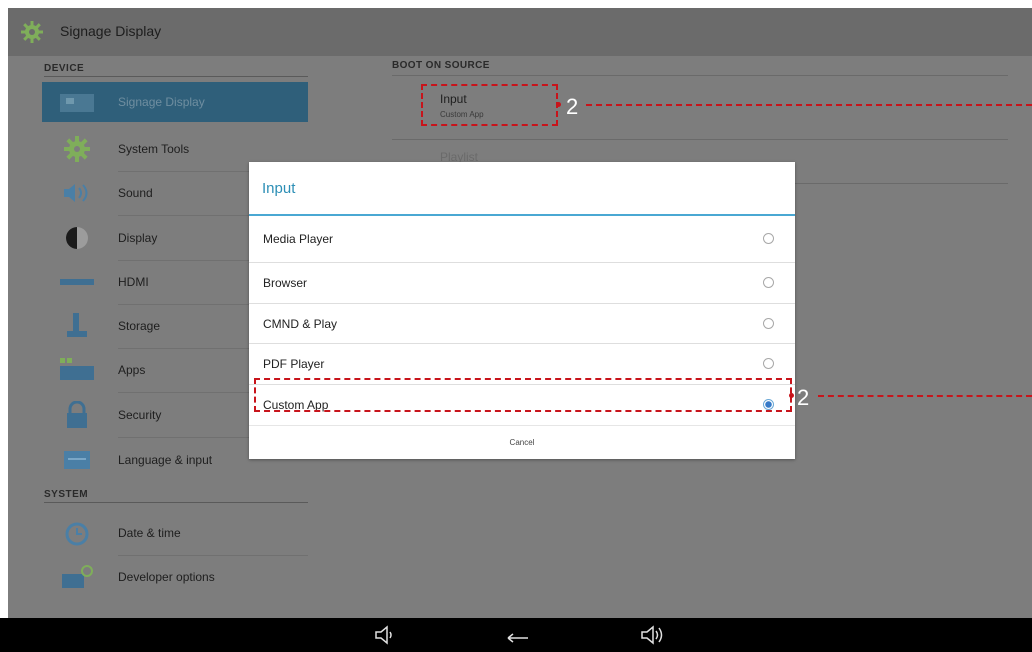  What do you see at coordinates (76, 193) in the screenshot?
I see `speaker-icon` at bounding box center [76, 193].